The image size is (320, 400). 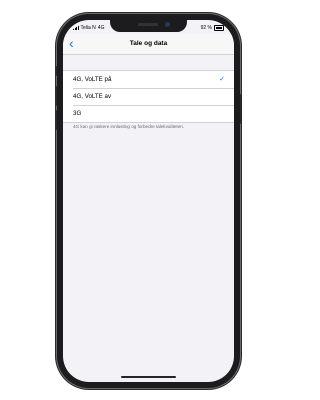 I want to click on notch, so click(x=148, y=26).